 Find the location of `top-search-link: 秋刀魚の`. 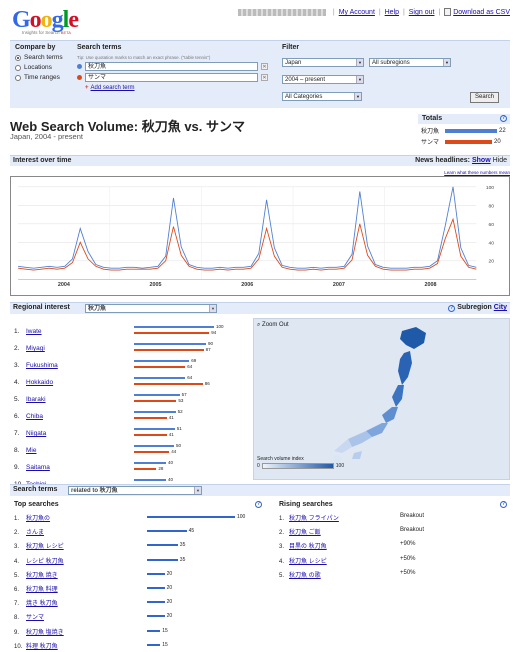

top-search-link: 秋刀魚の is located at coordinates (38, 519).